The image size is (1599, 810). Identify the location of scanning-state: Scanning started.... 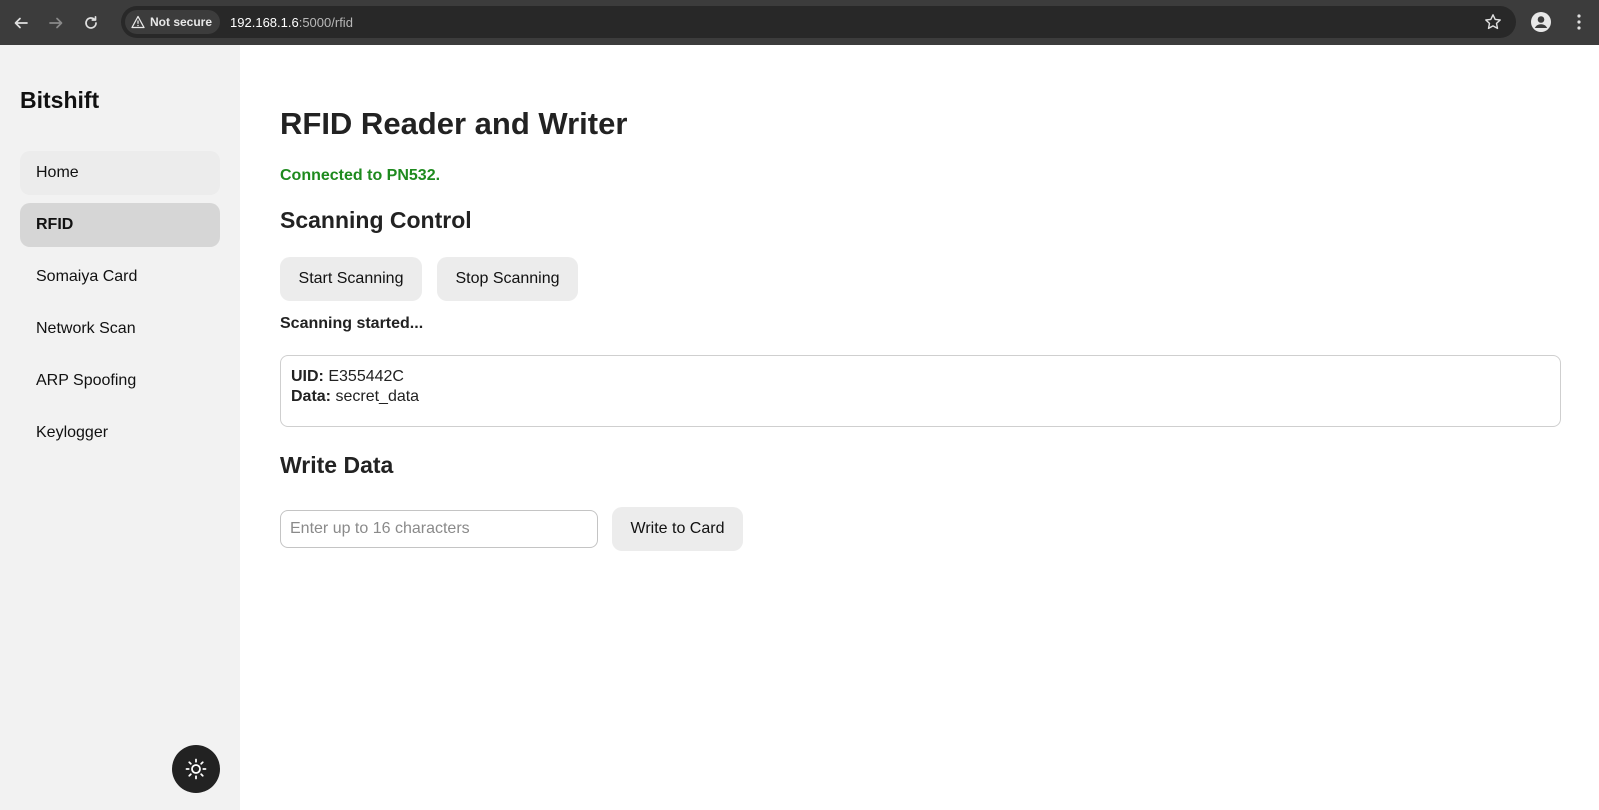
(352, 323).